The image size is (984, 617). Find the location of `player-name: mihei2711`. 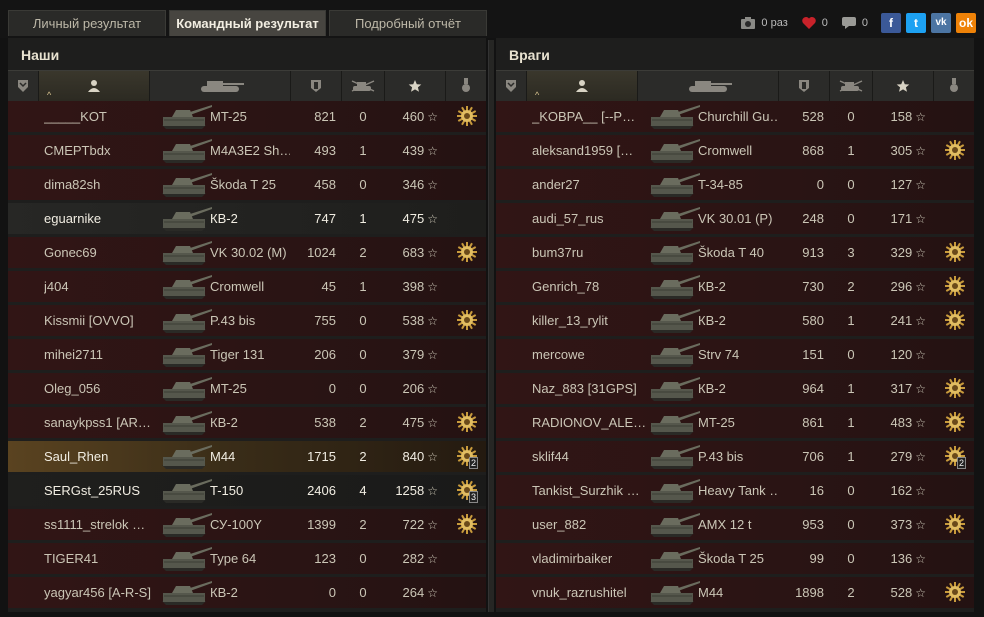

player-name: mihei2711 is located at coordinates (103, 354).